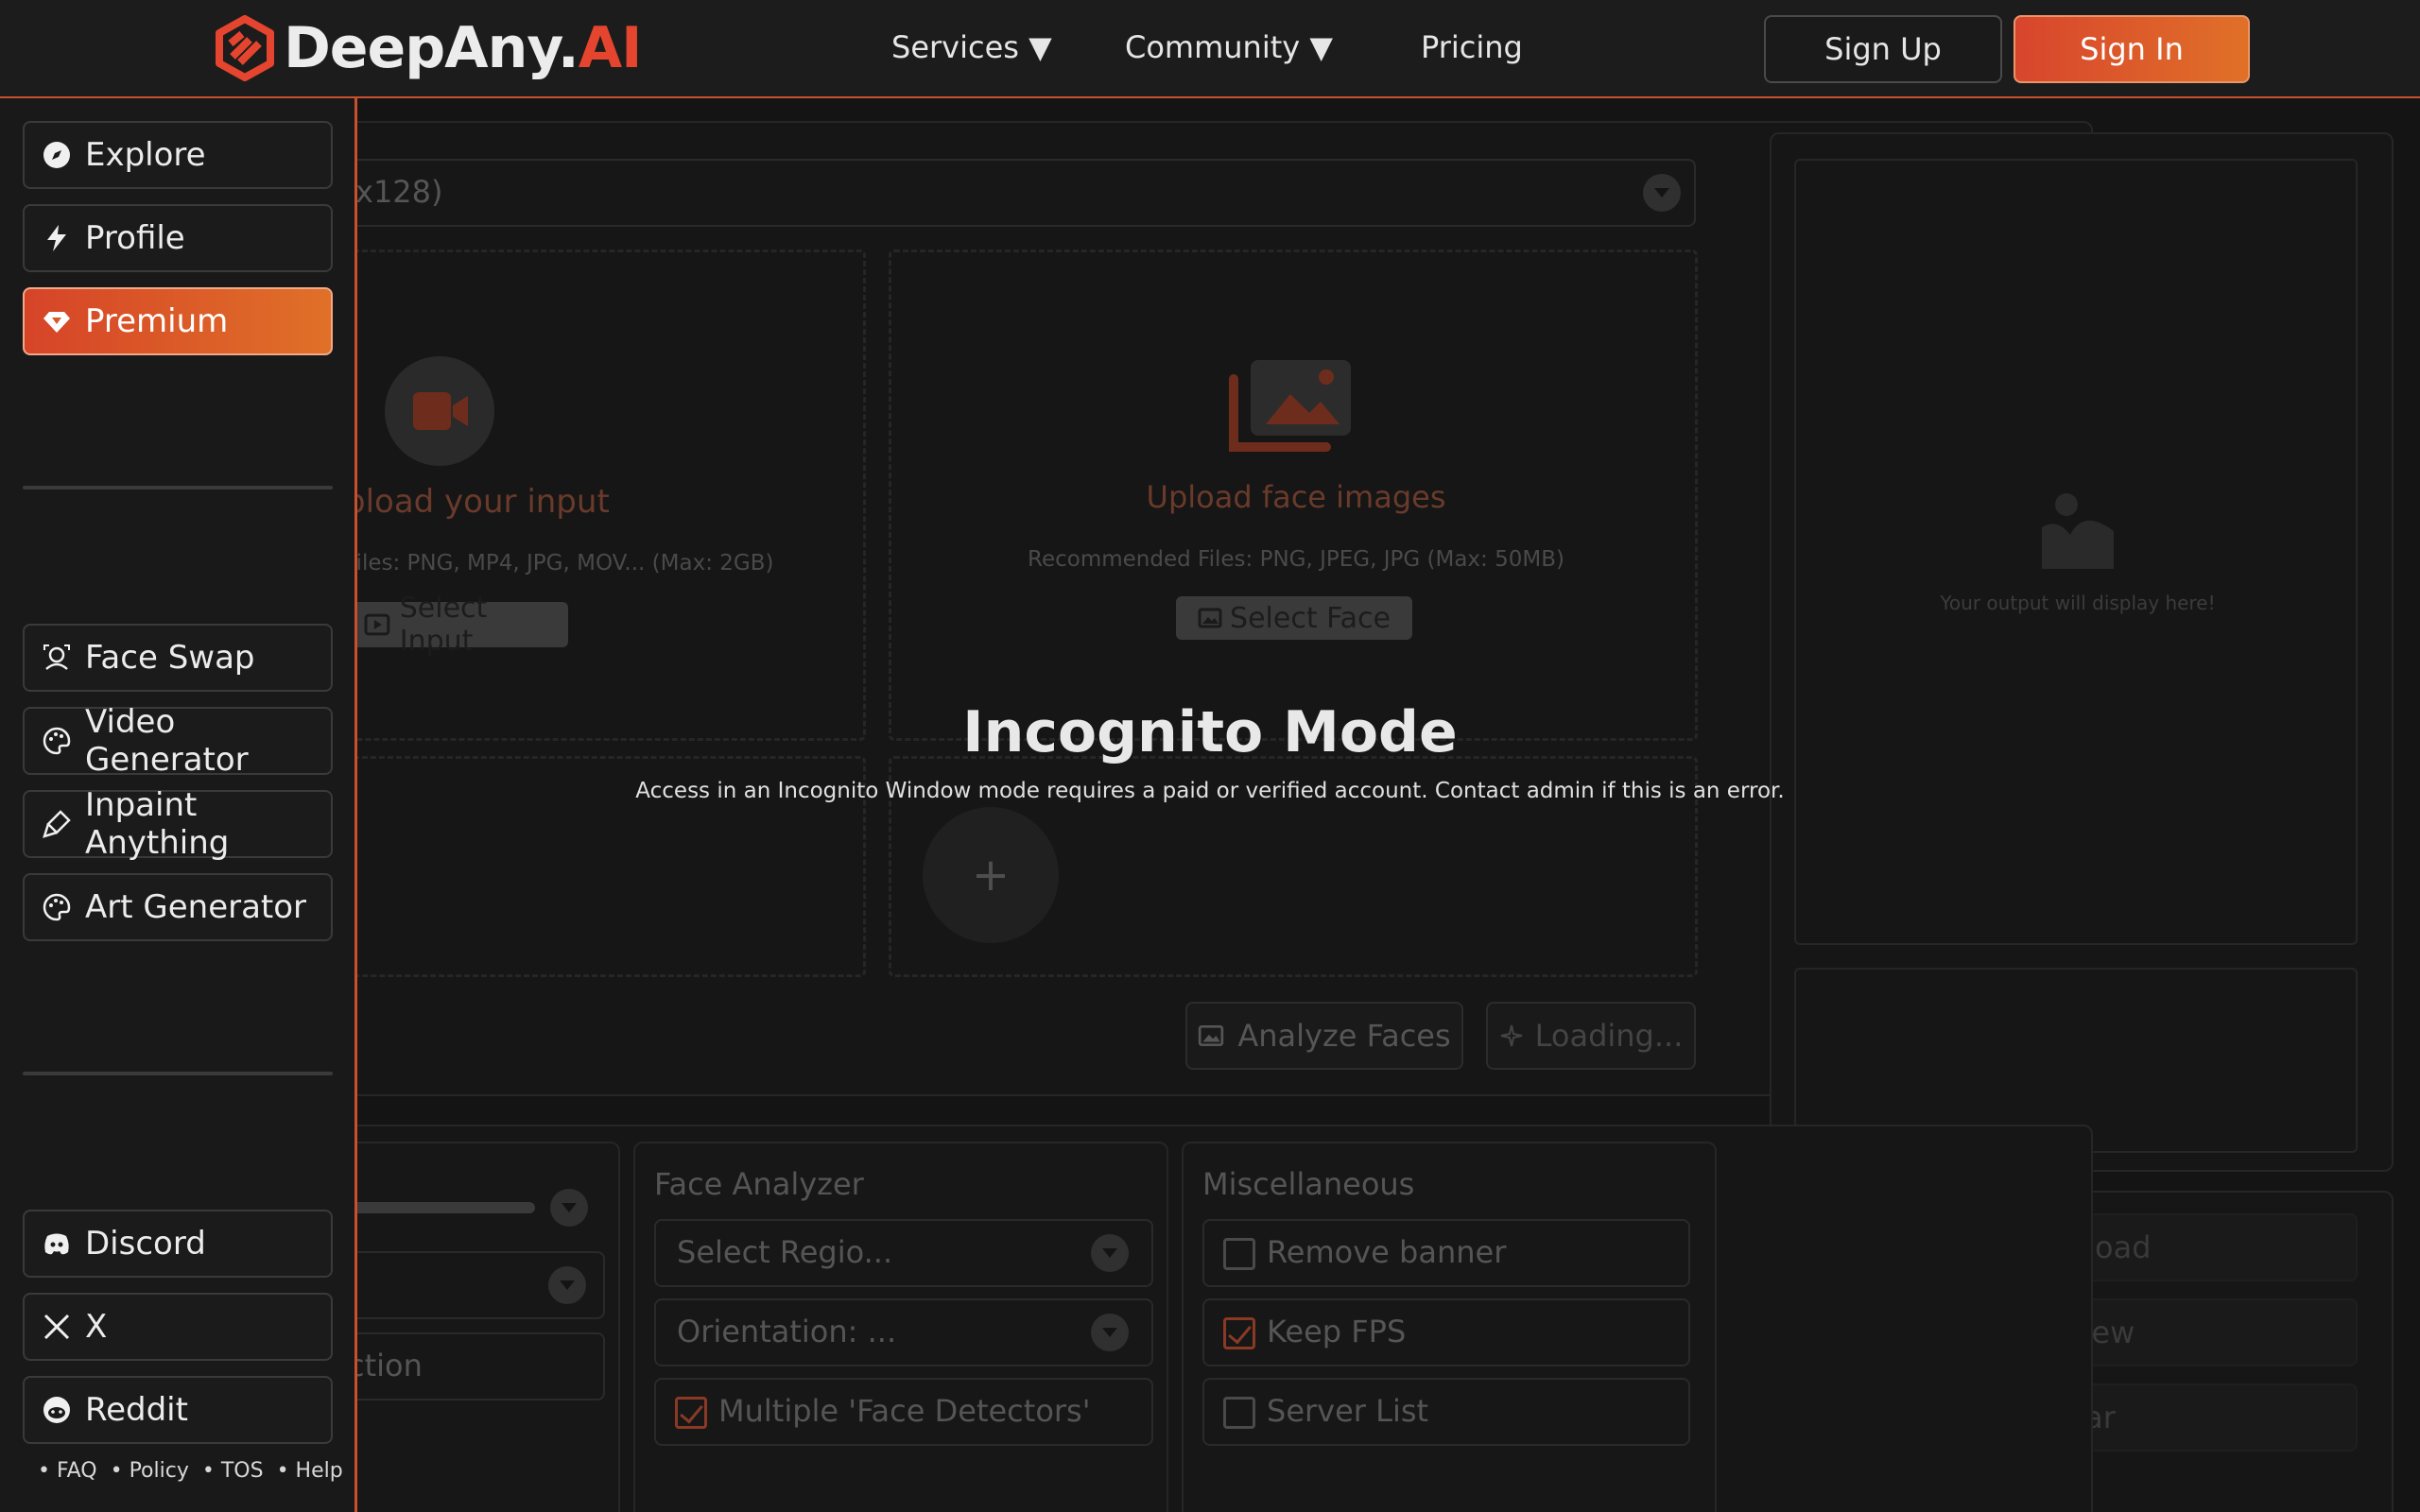 This screenshot has height=1512, width=2420. I want to click on model-select: x128), so click(1026, 193).